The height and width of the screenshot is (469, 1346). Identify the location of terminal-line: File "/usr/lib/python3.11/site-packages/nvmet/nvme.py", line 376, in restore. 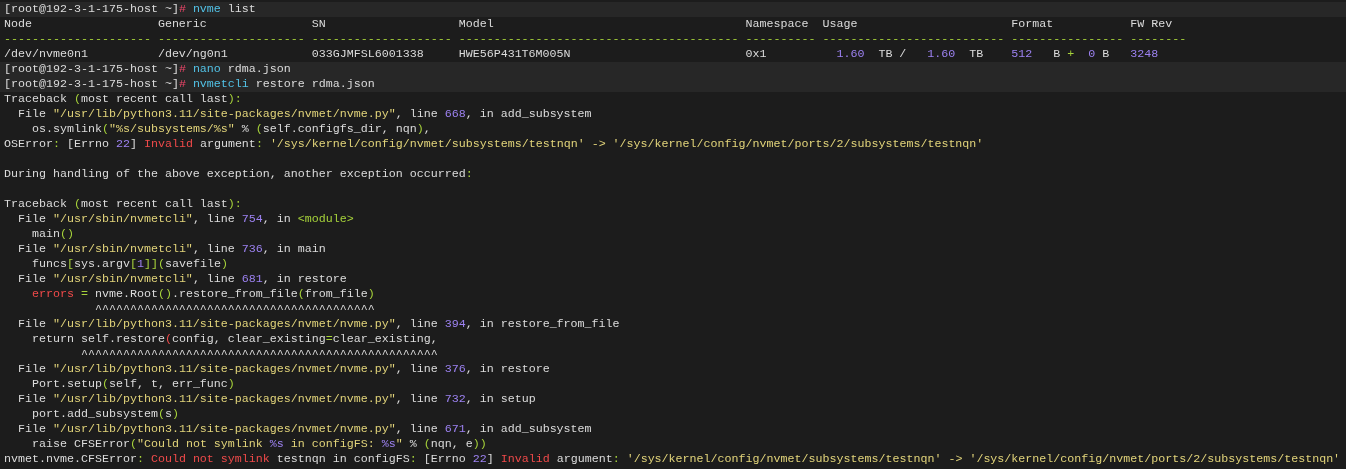
(284, 369).